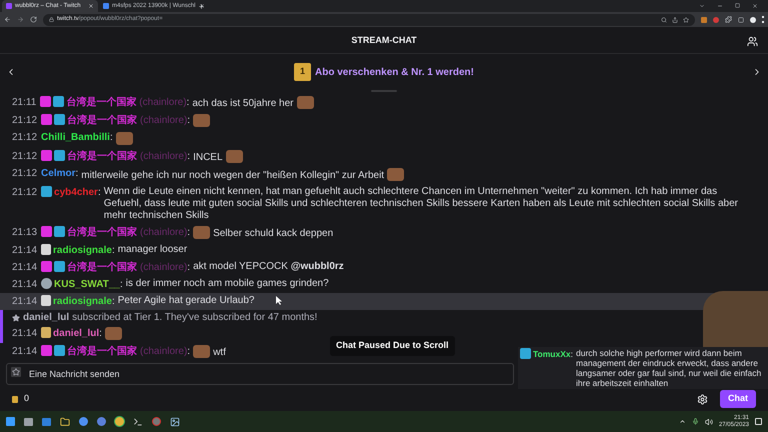  What do you see at coordinates (232, 176) in the screenshot?
I see `message-text: mitlerweile gehe ich nur noch wegen der "heißen Kollegin" zur Arbeit` at bounding box center [232, 176].